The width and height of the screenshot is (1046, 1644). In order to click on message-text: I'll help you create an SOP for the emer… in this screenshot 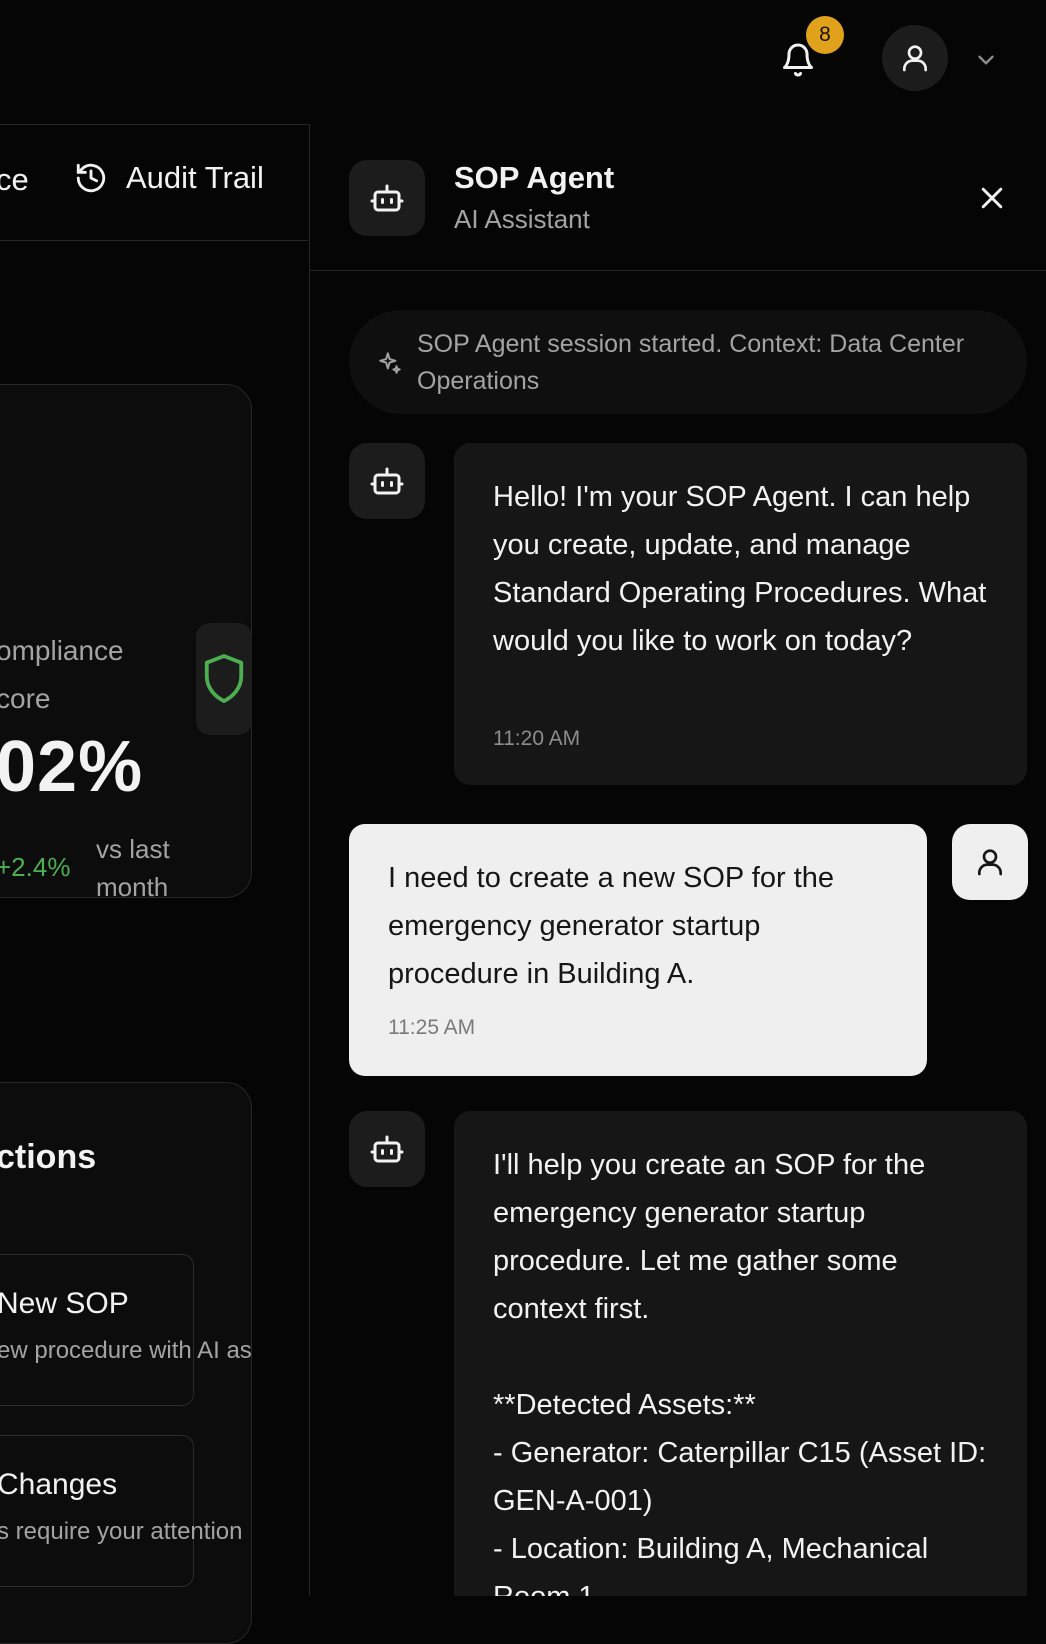, I will do `click(740, 1372)`.